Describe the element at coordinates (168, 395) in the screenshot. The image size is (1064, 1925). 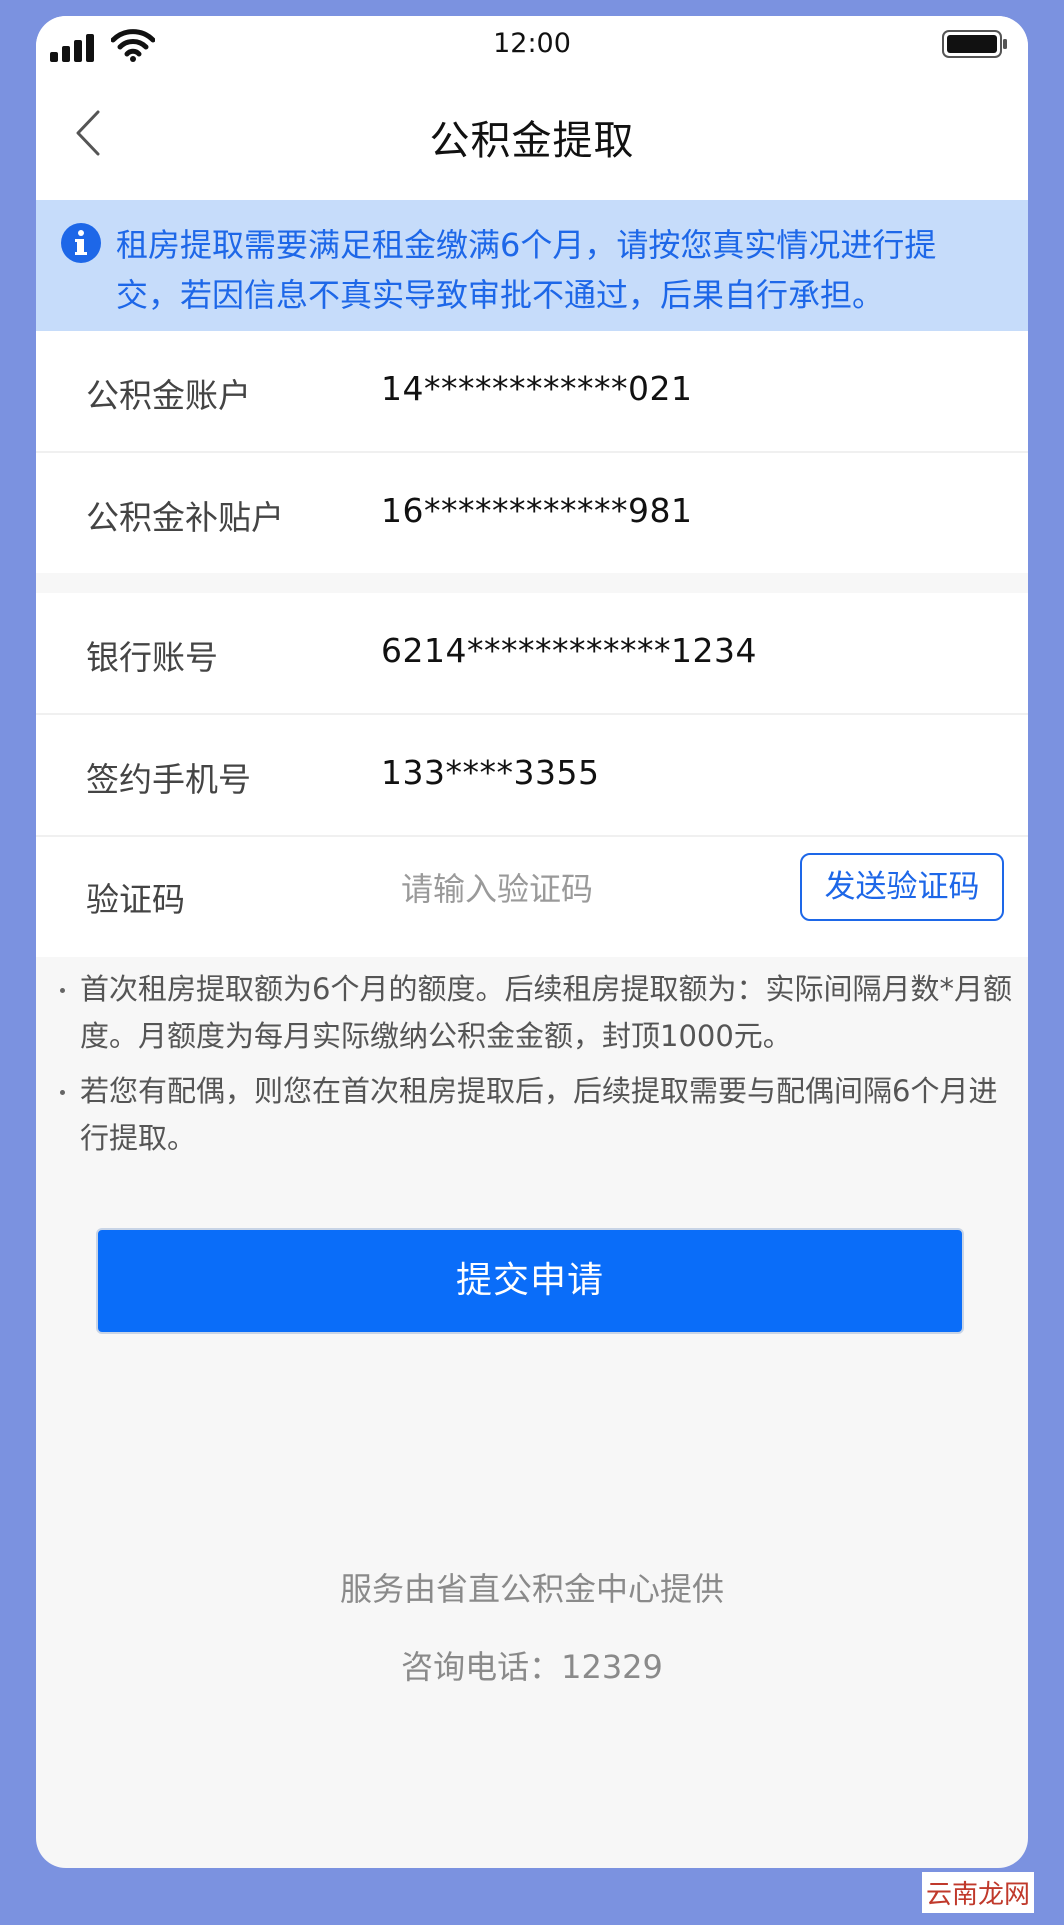
I see `account-label: 公积金账户` at that location.